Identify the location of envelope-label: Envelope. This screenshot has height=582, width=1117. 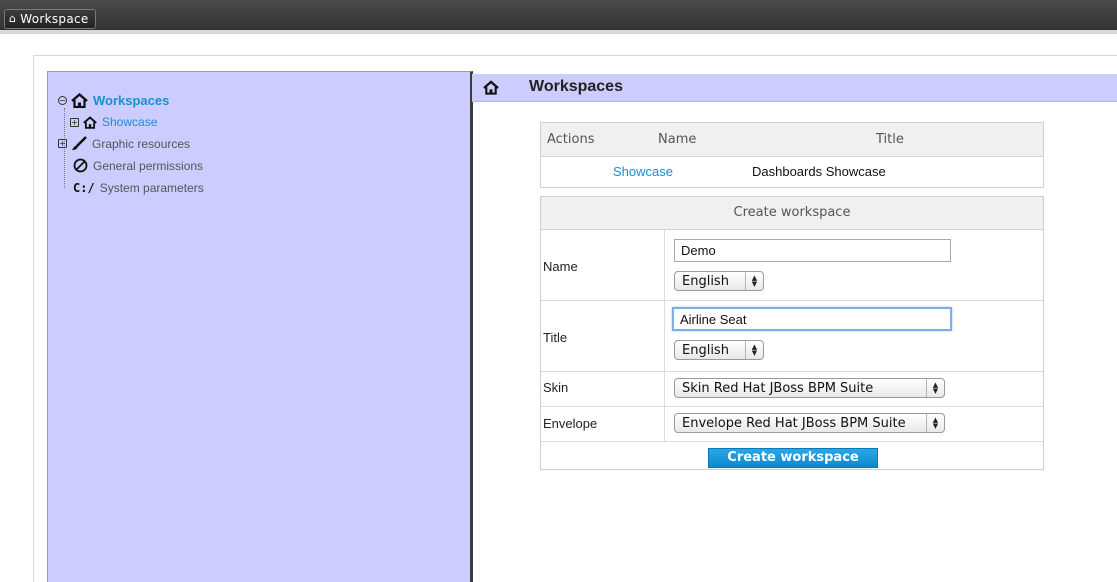
(570, 423).